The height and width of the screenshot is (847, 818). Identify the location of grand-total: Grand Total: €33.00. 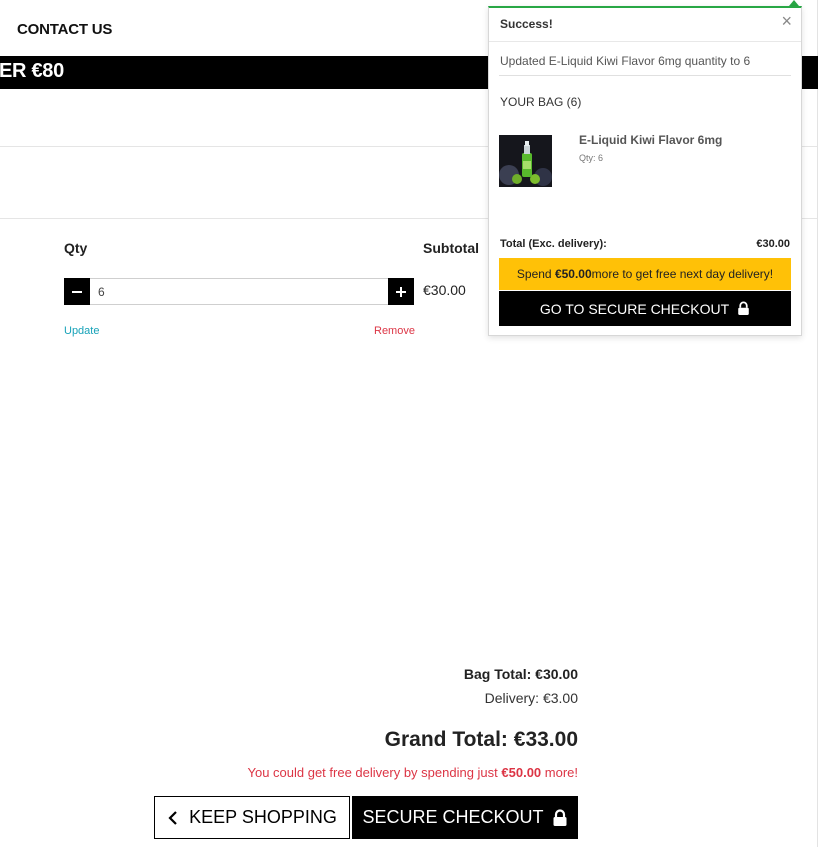
(481, 739).